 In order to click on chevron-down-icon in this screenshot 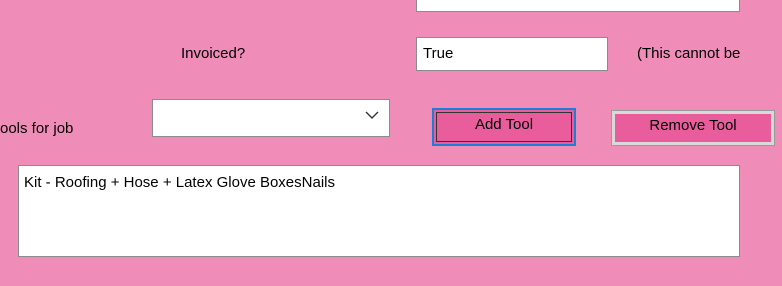, I will do `click(372, 115)`.